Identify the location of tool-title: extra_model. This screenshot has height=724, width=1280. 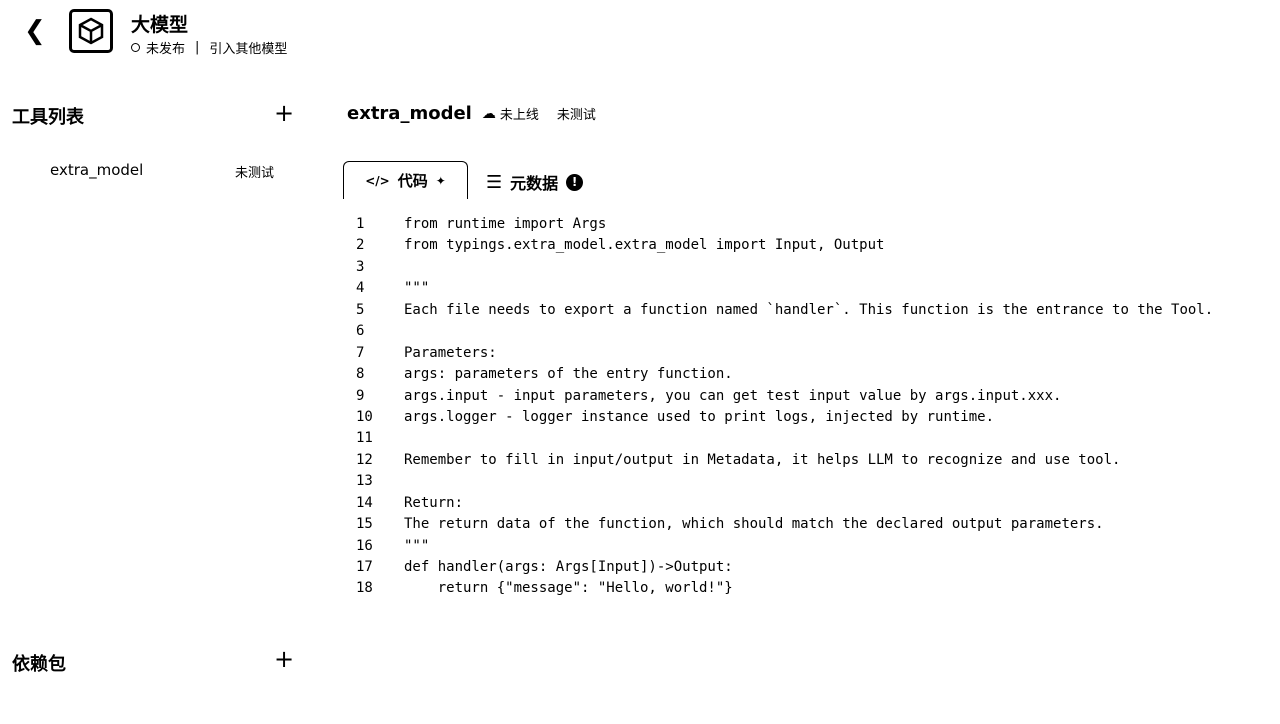
(409, 113).